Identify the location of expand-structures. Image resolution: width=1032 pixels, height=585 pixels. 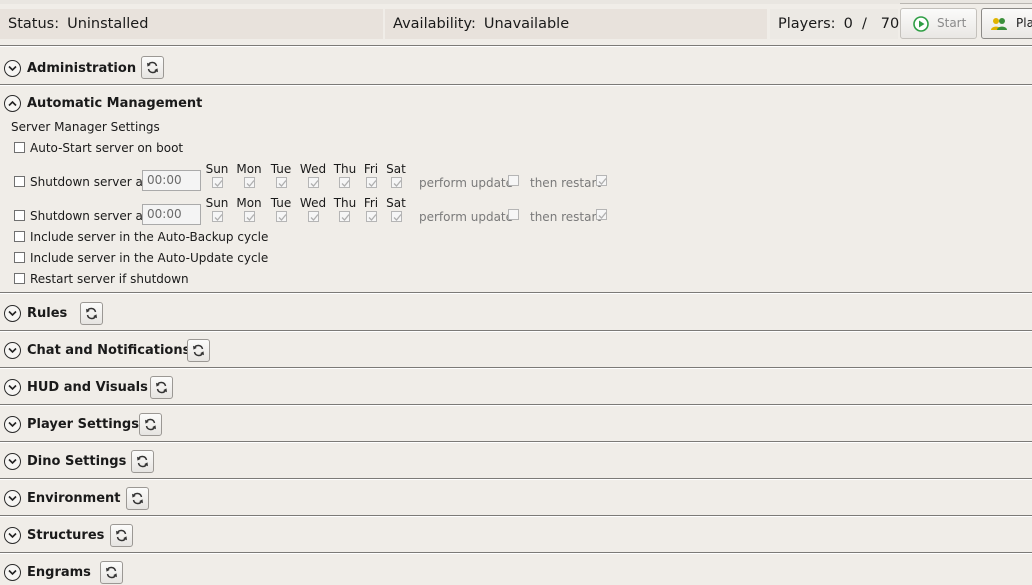
(12, 535).